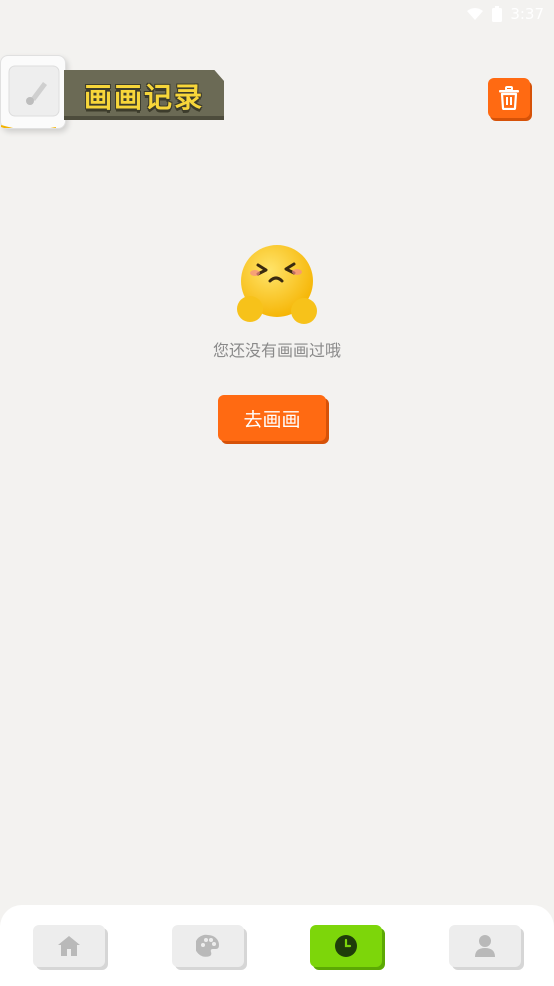 This screenshot has height=986, width=554. I want to click on page-header: 画画记录, so click(120, 95).